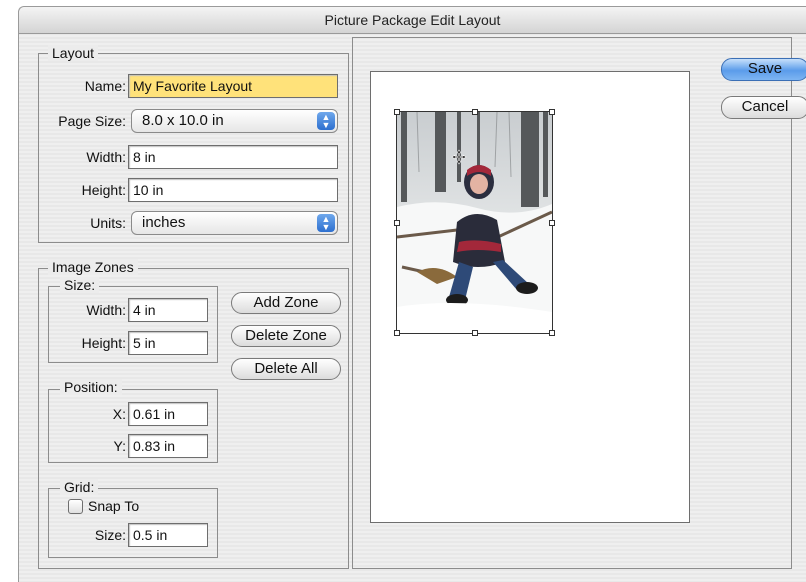 Image resolution: width=806 pixels, height=582 pixels. Describe the element at coordinates (397, 223) in the screenshot. I see `resize-handle-left` at that location.